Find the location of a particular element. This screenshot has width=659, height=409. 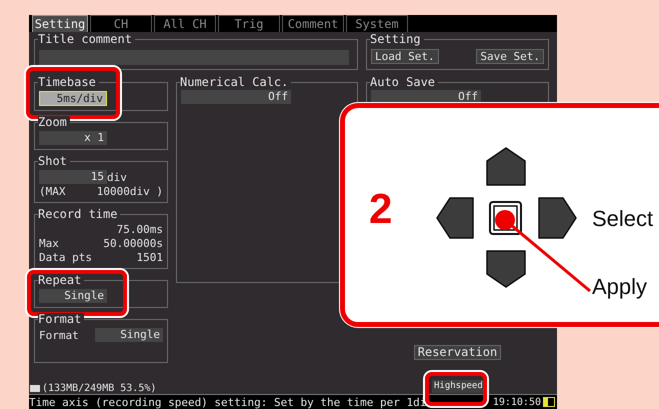

group-label: Numerical Calc. is located at coordinates (236, 82).